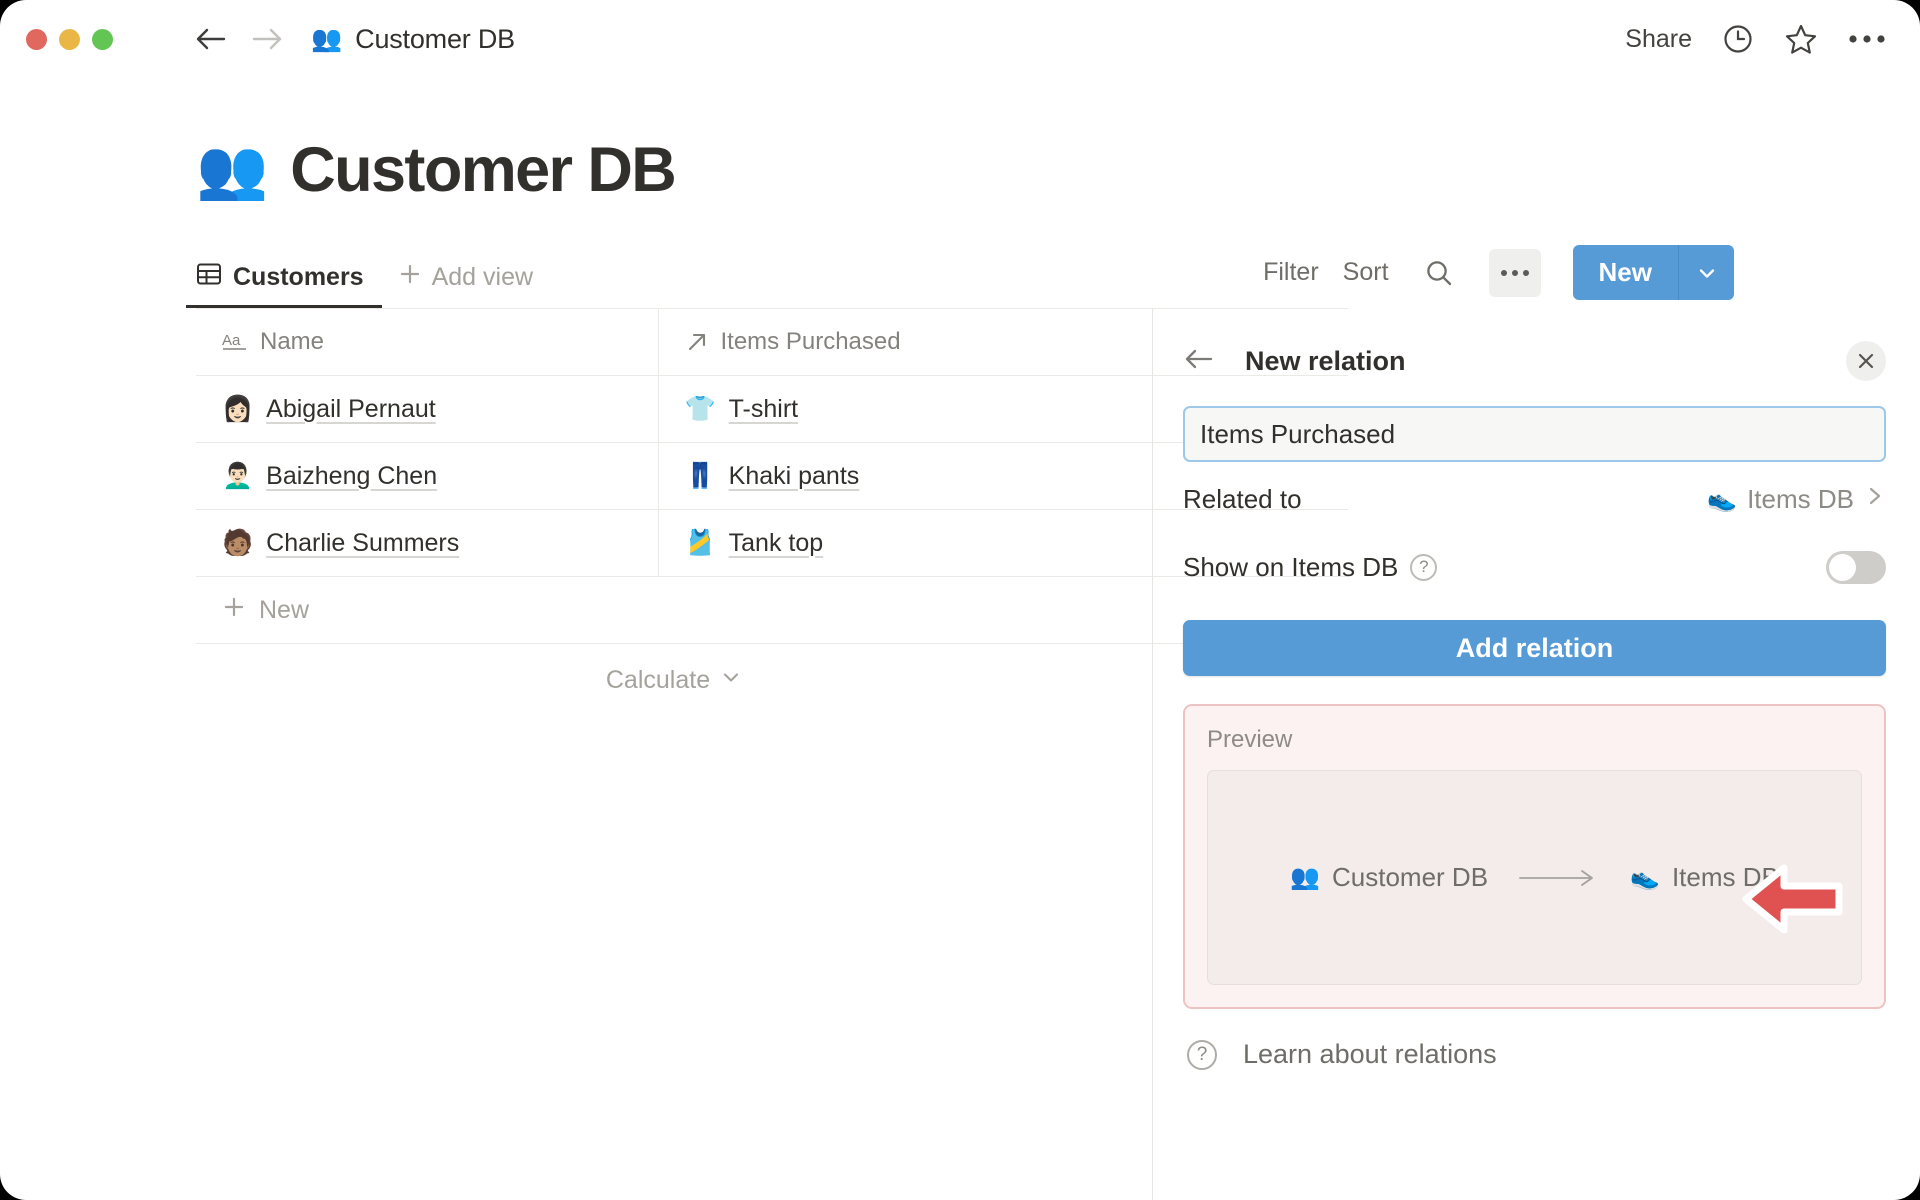 The height and width of the screenshot is (1200, 1920). What do you see at coordinates (1842, 567) in the screenshot?
I see `toggle-knob` at bounding box center [1842, 567].